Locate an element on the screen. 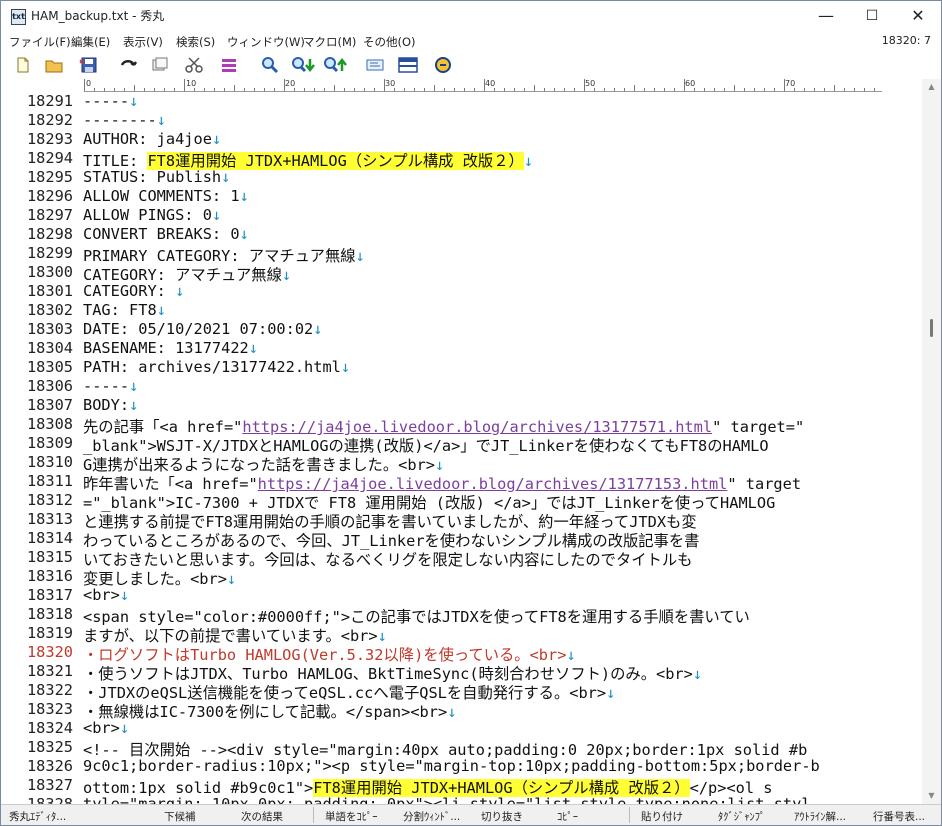  menu-search: 検索(S) is located at coordinates (195, 42).